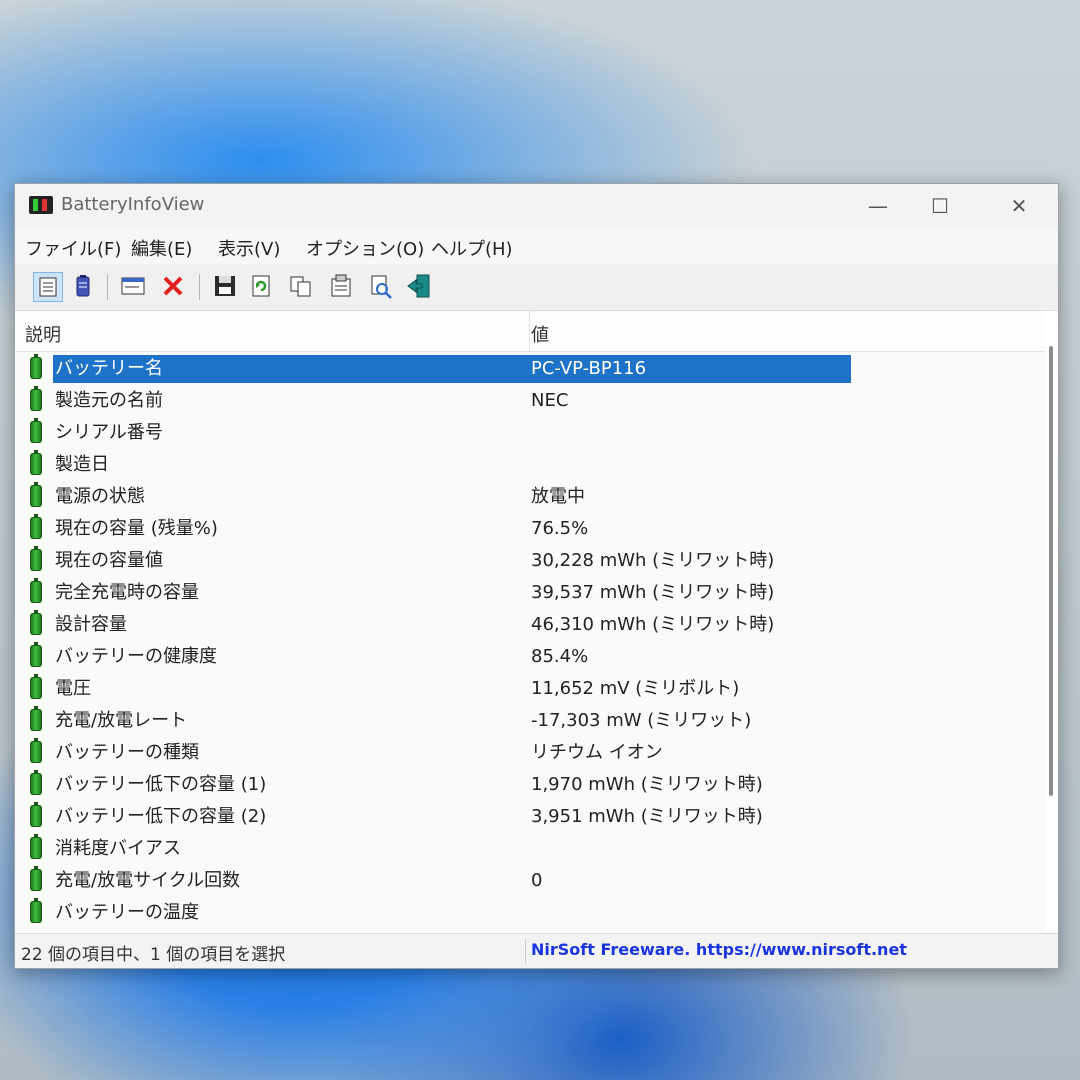  Describe the element at coordinates (597, 752) in the screenshot. I see `list-item-value: リチウム イオン` at that location.